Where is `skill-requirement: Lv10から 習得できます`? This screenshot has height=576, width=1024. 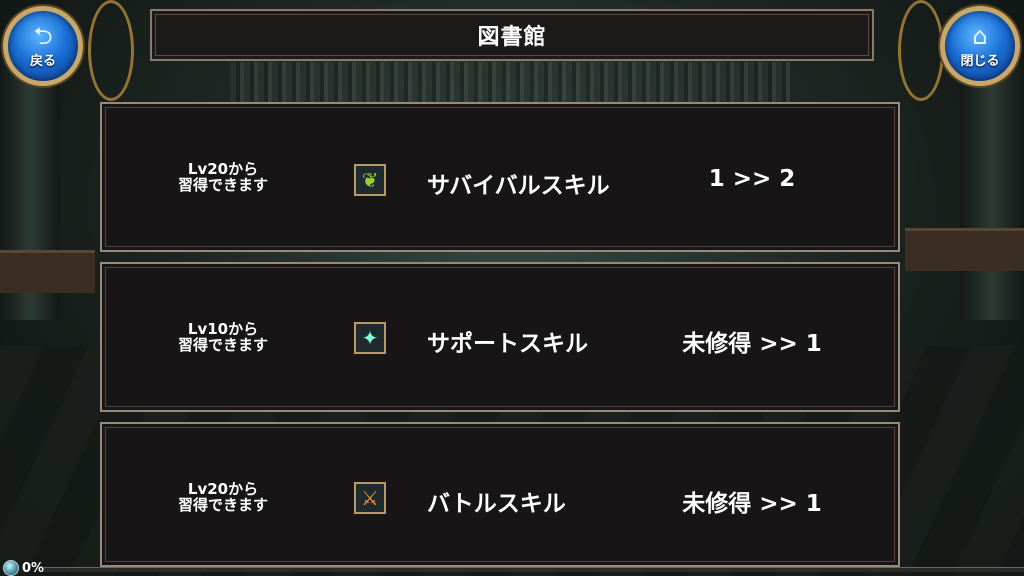 skill-requirement: Lv10から 習得できます is located at coordinates (223, 337).